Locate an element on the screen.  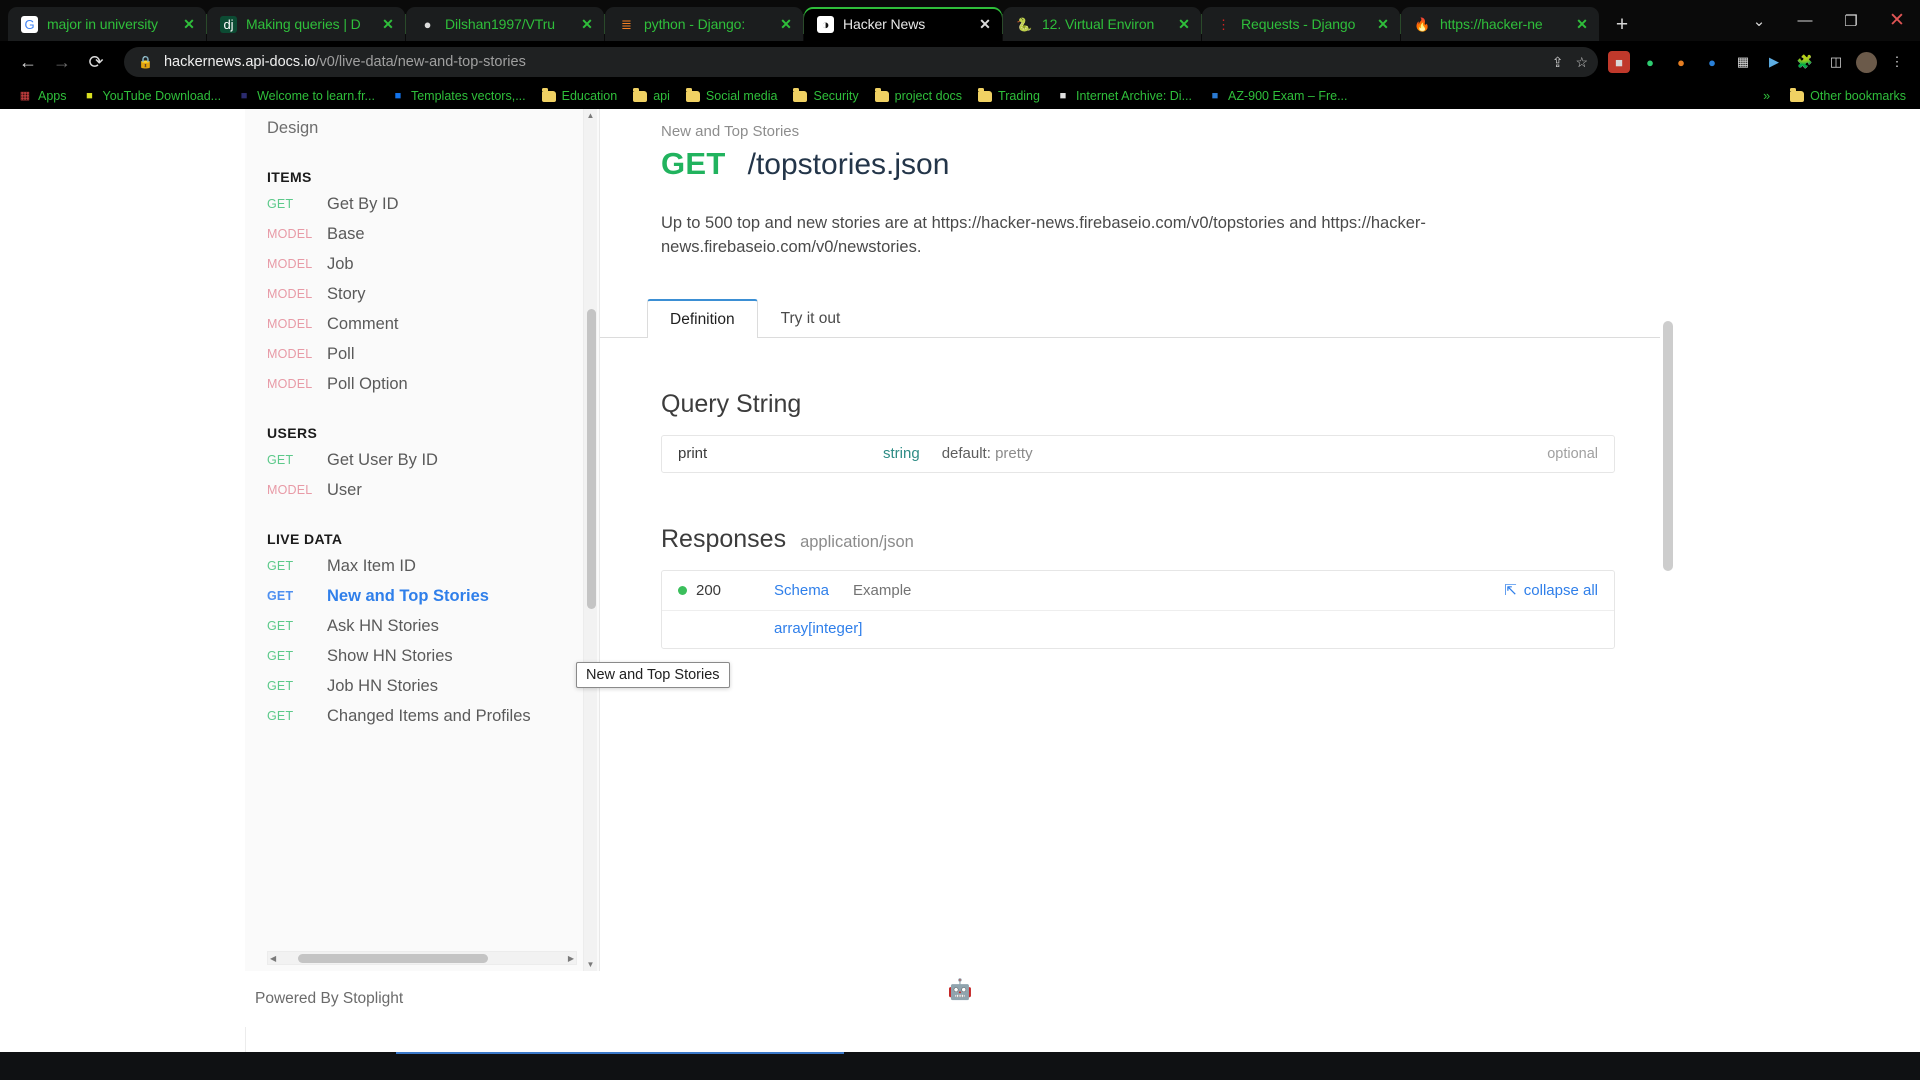
sidebar-vertical-thumb is located at coordinates (591, 459).